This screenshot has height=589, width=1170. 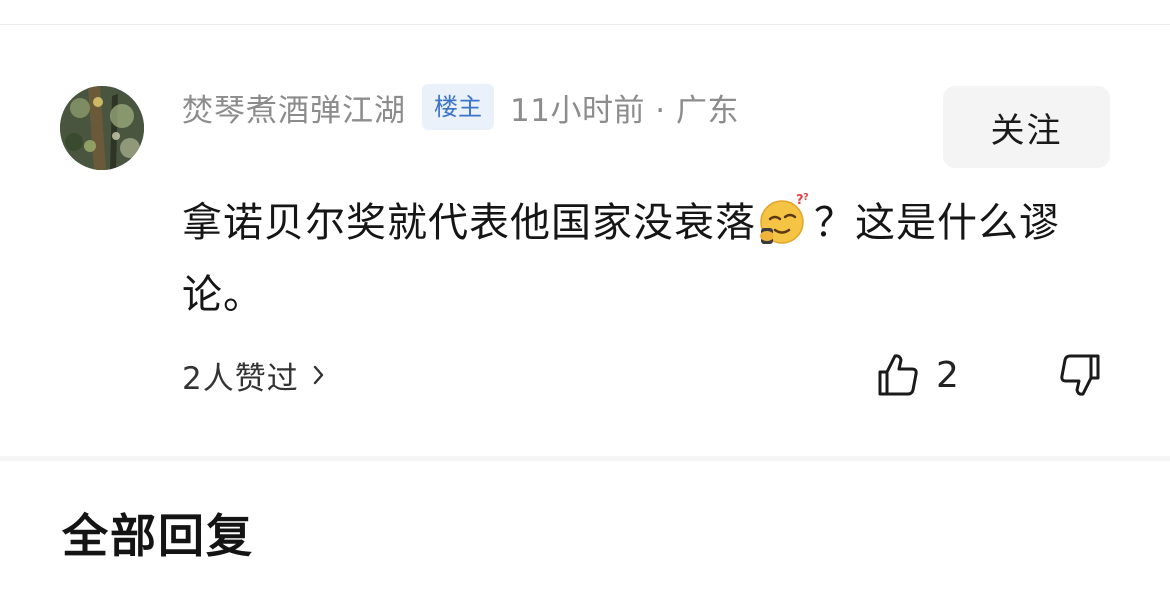 I want to click on sleepy-dizzy-face-emoji: ? ?, so click(x=785, y=219).